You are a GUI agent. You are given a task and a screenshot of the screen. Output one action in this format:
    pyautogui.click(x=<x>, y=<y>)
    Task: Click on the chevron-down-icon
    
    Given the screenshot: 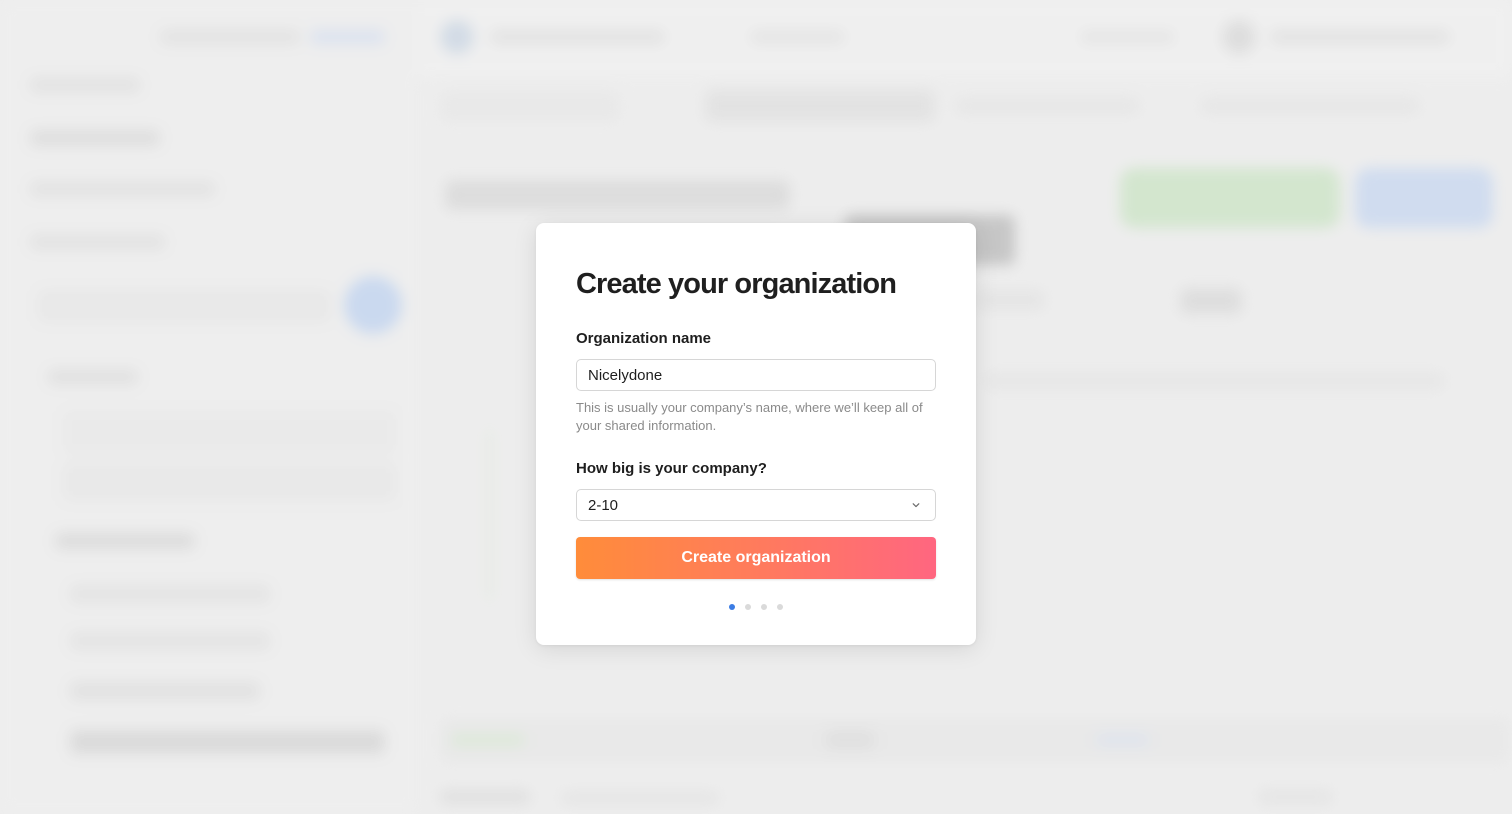 What is the action you would take?
    pyautogui.click(x=916, y=505)
    